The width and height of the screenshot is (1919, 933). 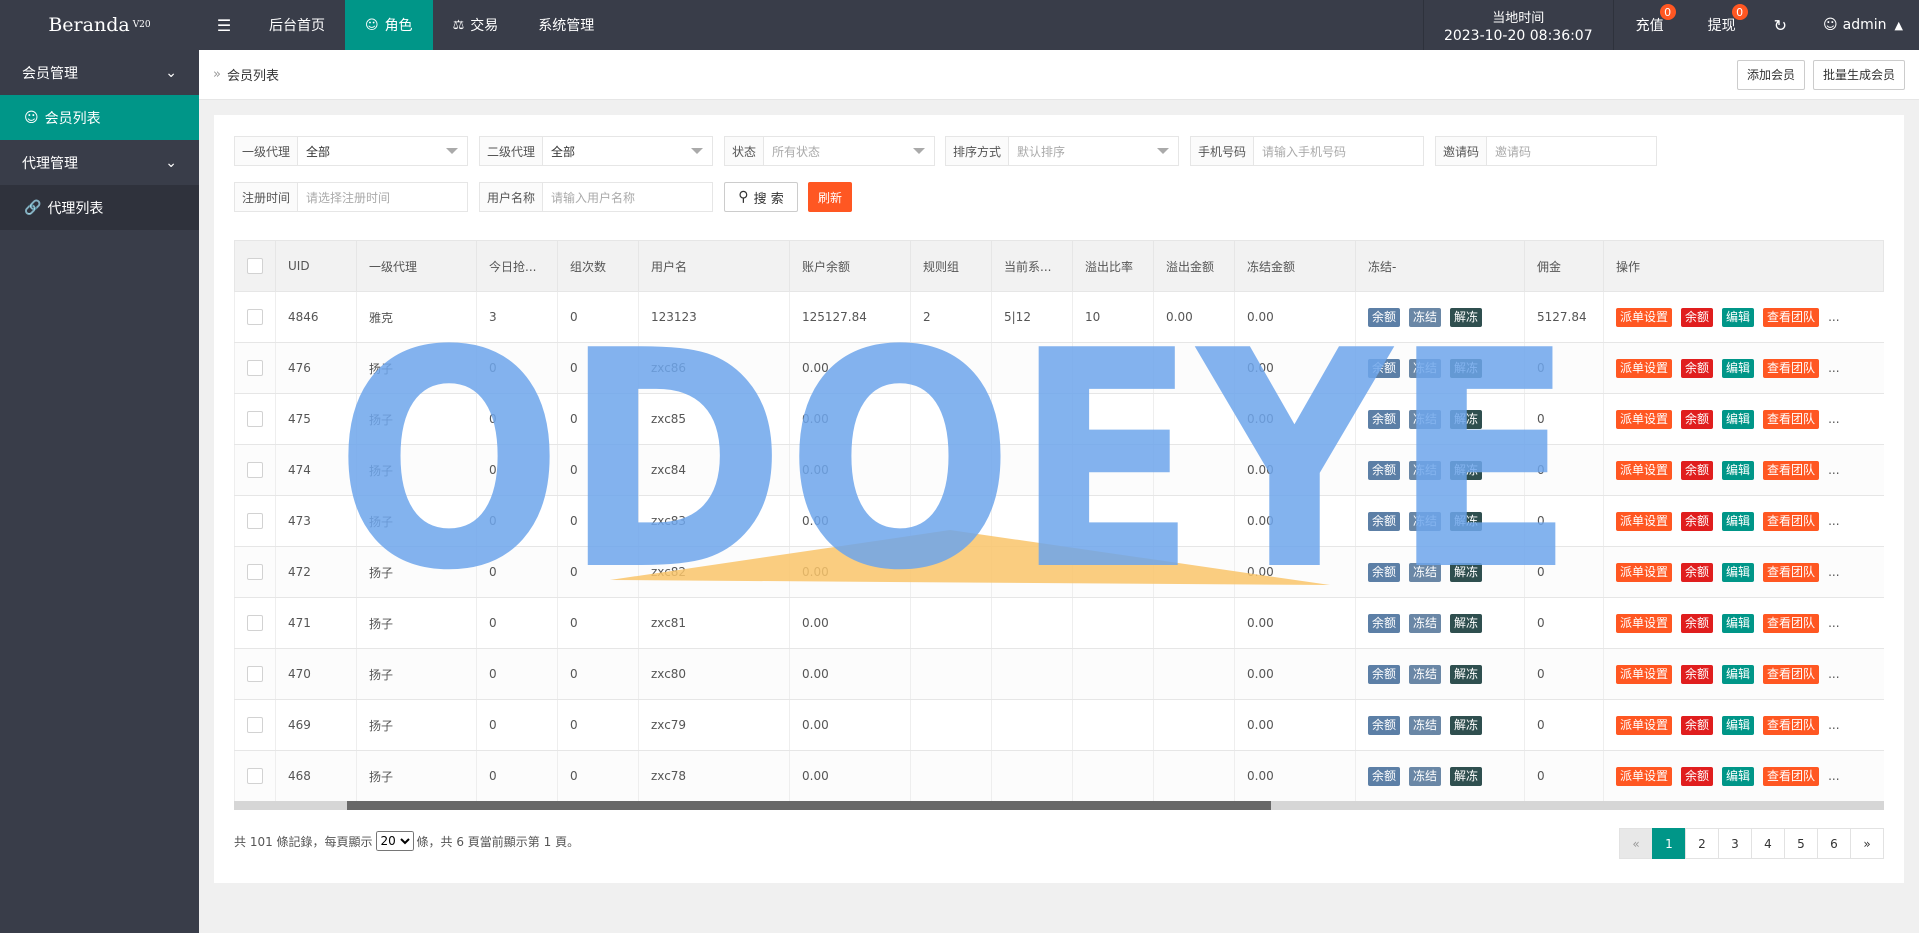 I want to click on col-header: 冻结金额, so click(x=1295, y=266).